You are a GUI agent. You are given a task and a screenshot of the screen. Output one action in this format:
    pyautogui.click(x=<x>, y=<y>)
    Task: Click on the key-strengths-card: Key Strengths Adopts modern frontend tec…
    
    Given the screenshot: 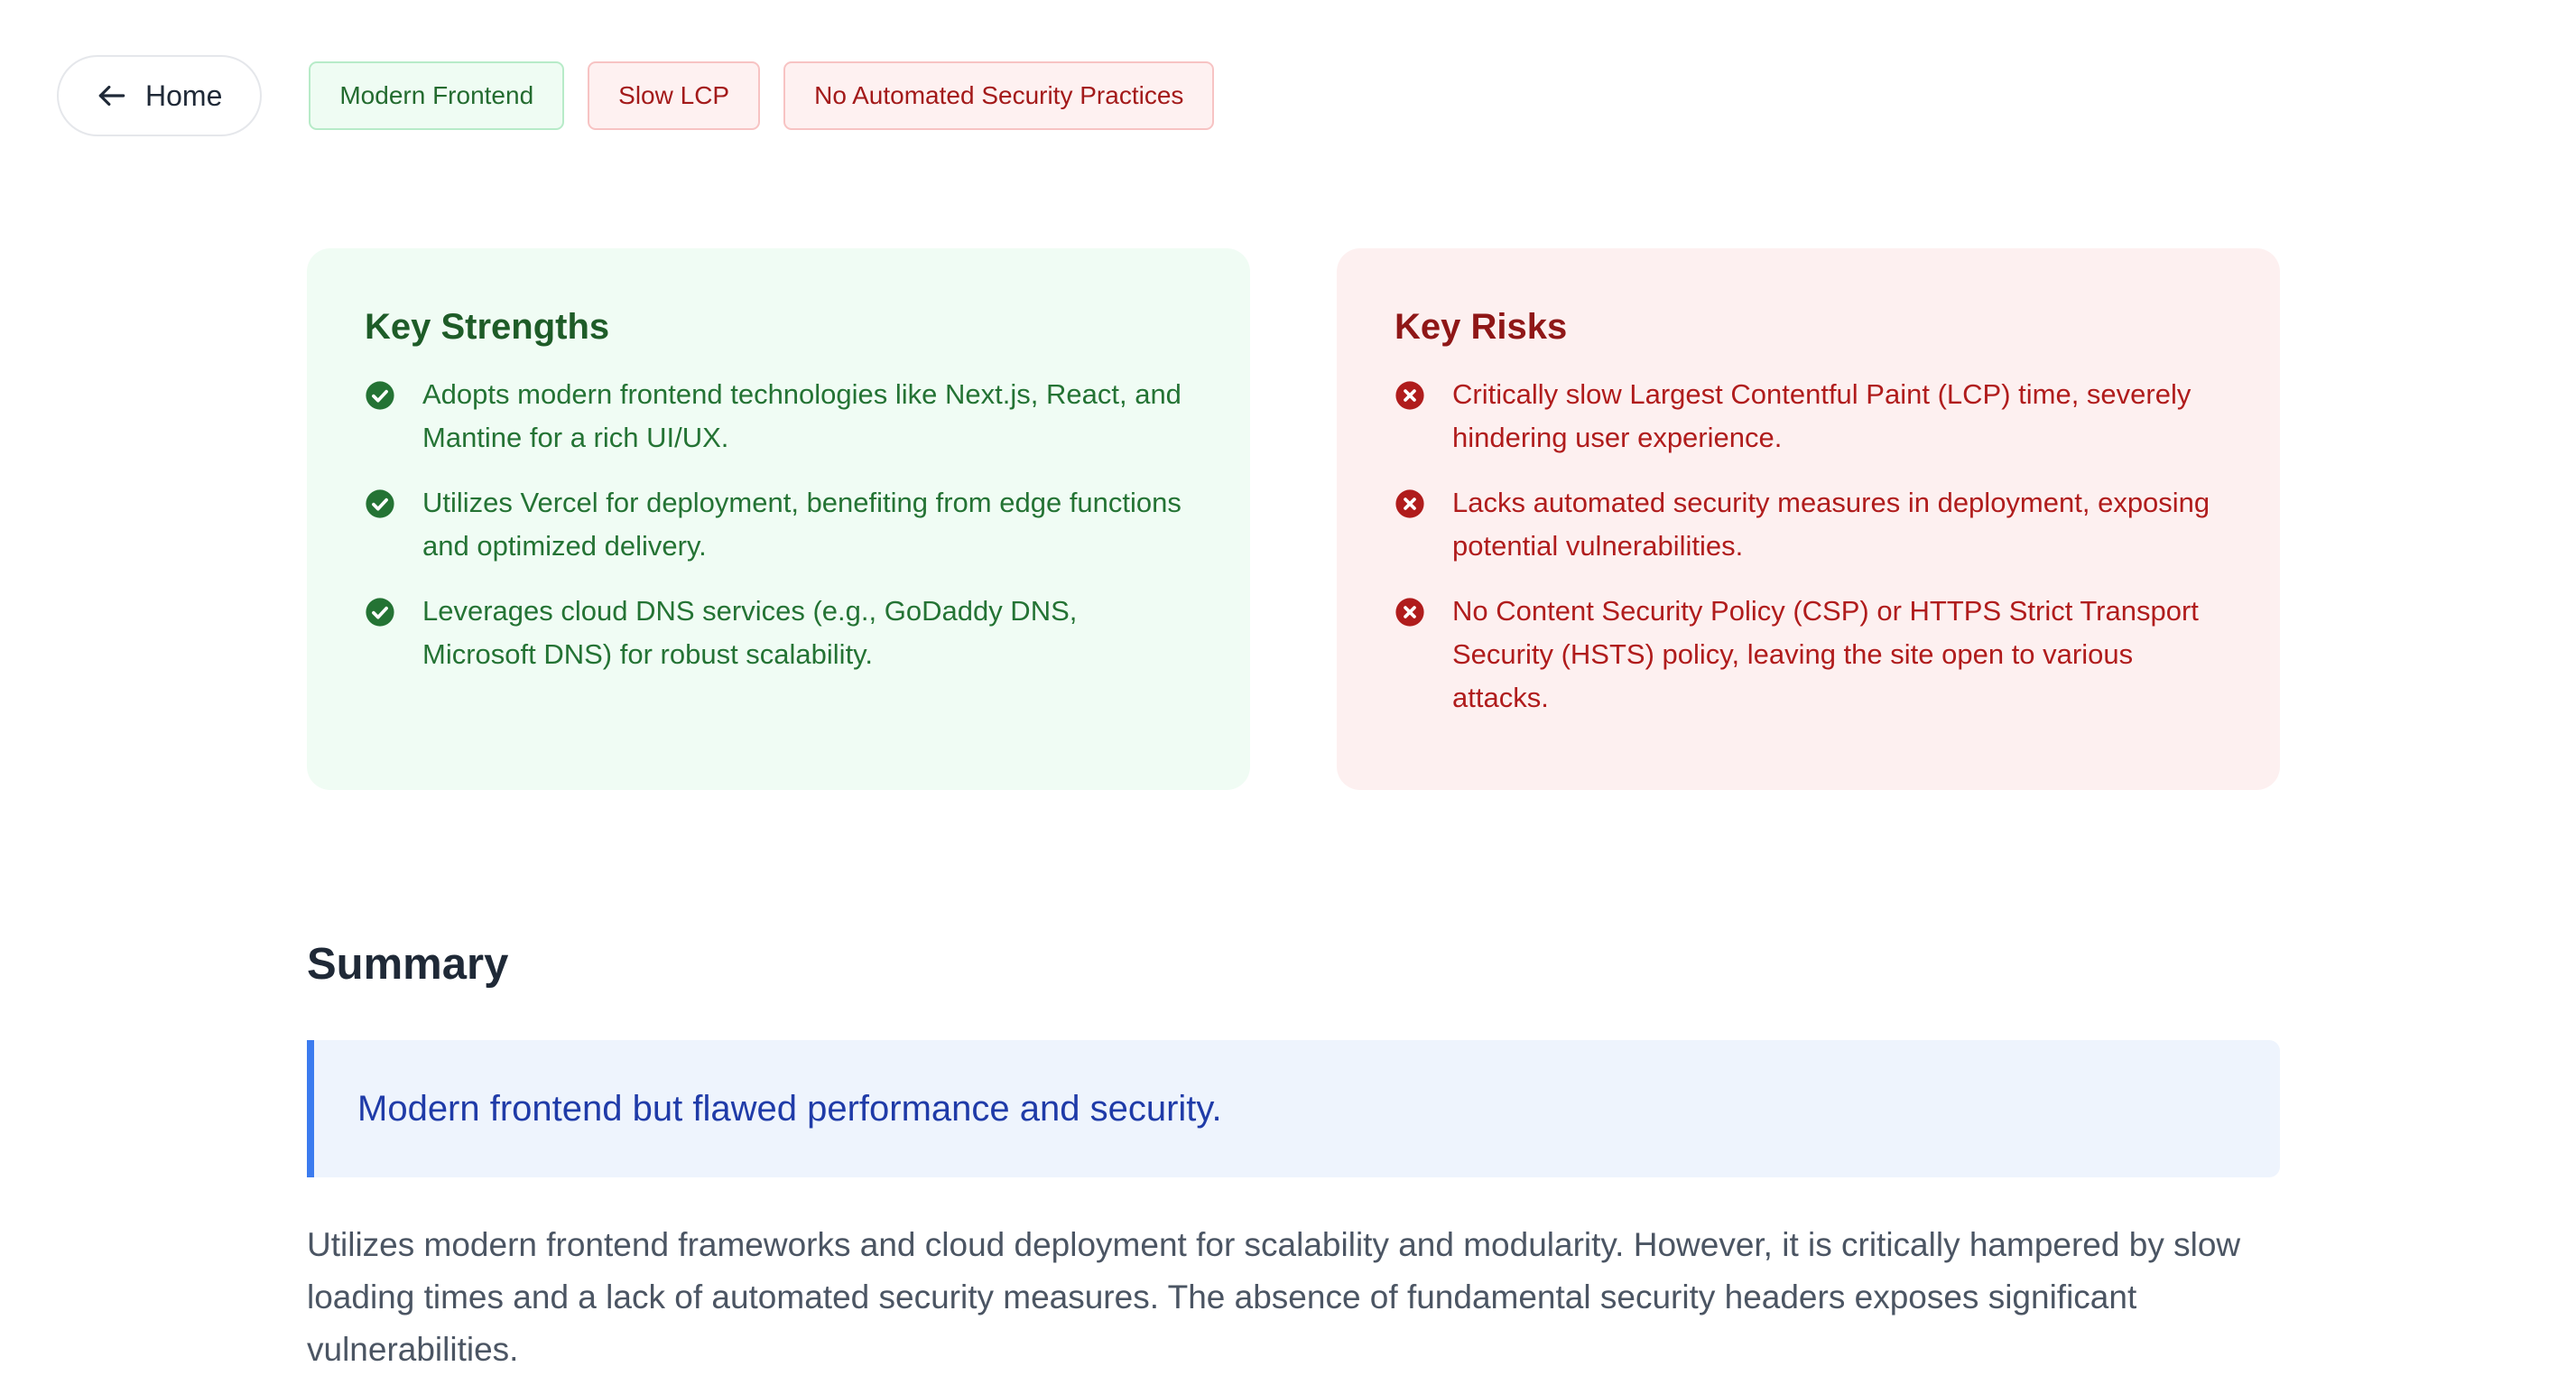 What is the action you would take?
    pyautogui.click(x=778, y=519)
    